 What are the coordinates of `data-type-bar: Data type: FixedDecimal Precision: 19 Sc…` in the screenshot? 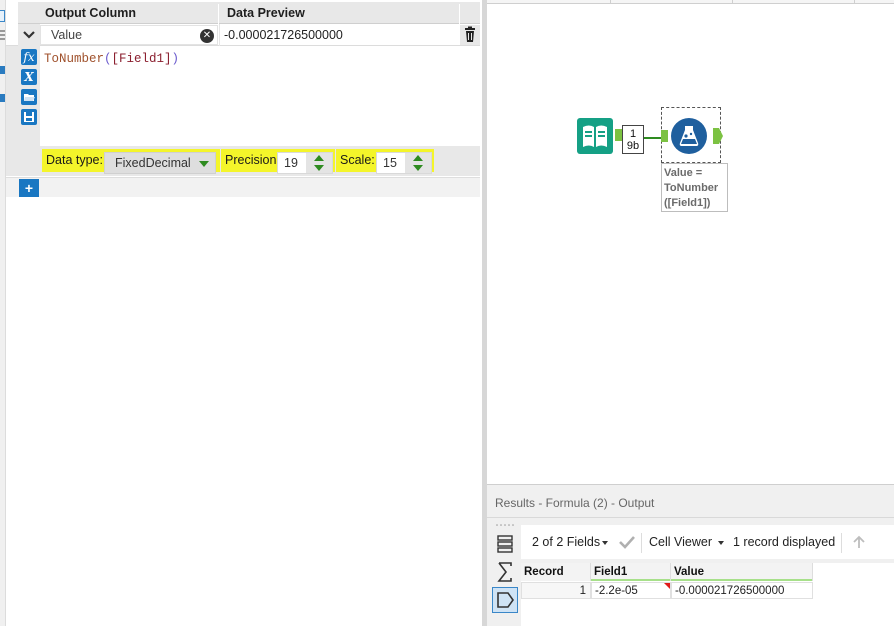 It's located at (260, 161).